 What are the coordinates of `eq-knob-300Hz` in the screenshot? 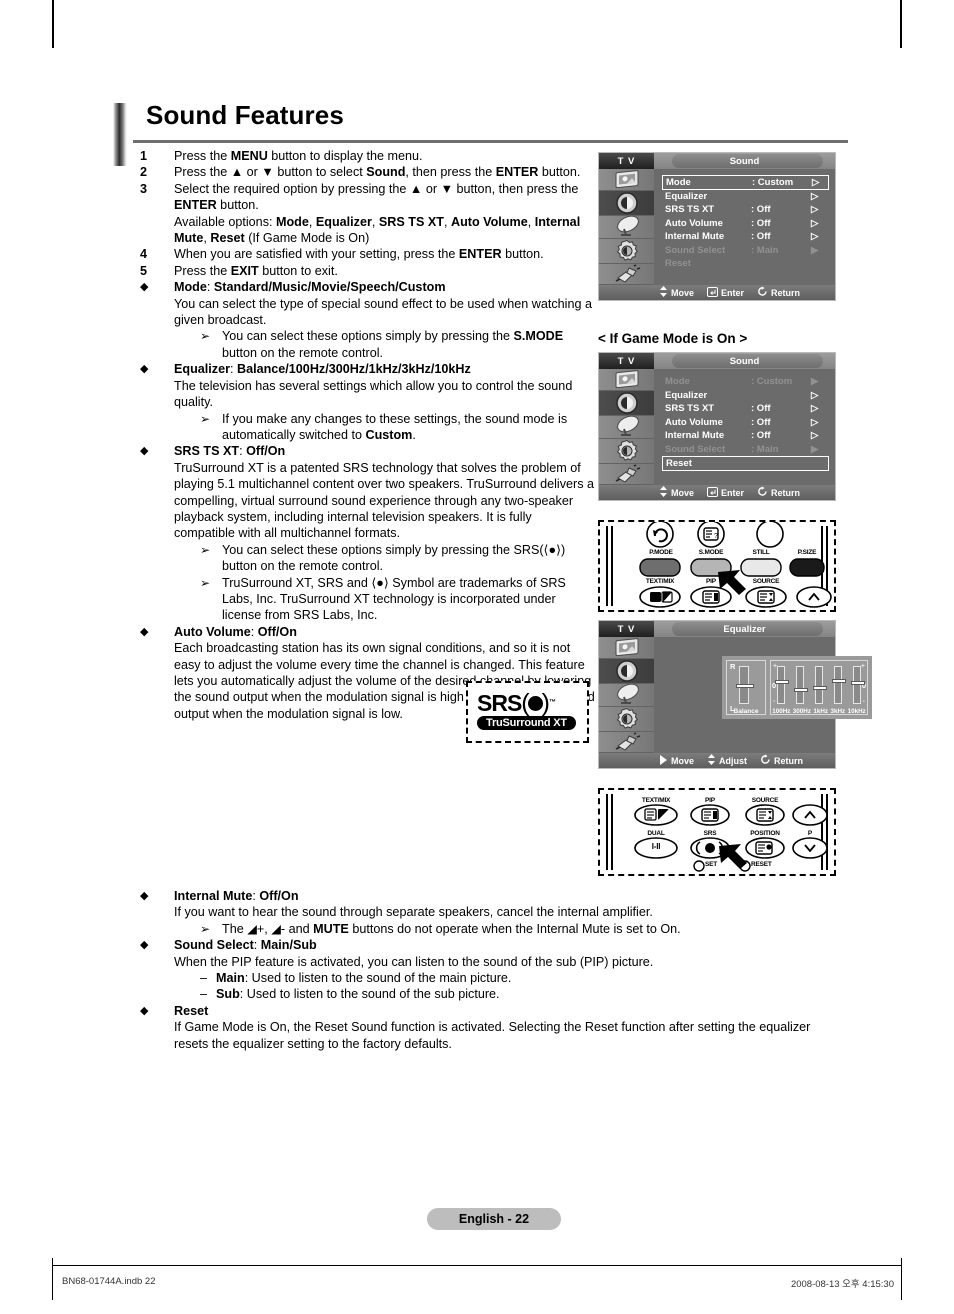 It's located at (800, 689).